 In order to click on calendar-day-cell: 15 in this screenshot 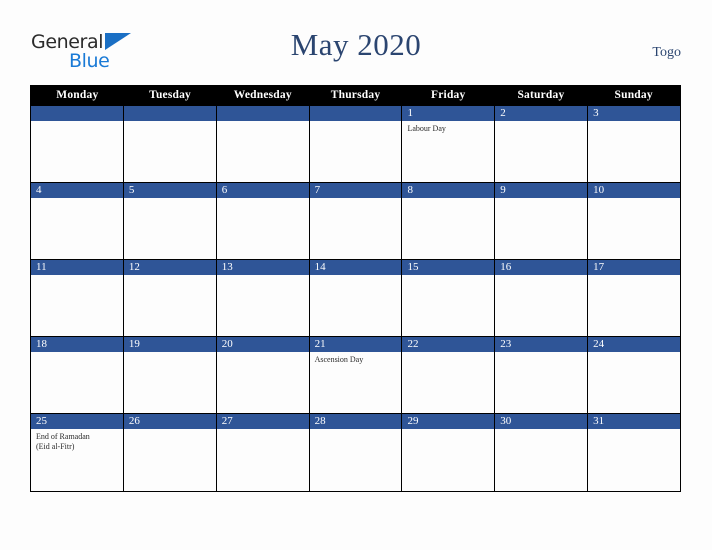, I will do `click(449, 298)`.